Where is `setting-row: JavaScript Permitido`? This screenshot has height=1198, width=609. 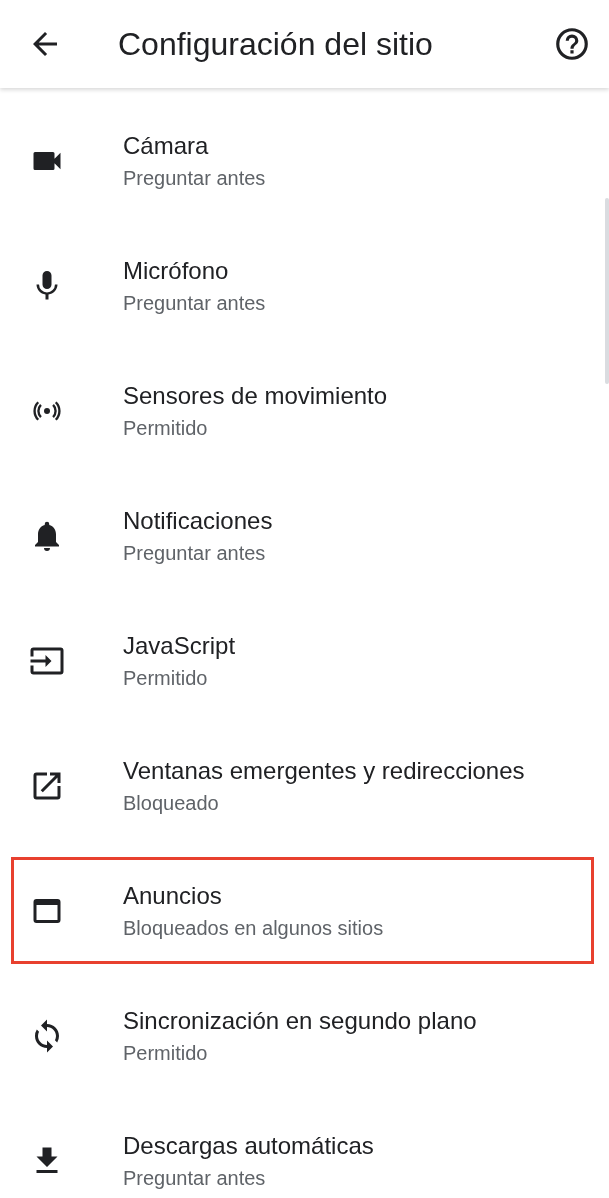 setting-row: JavaScript Permitido is located at coordinates (302, 660).